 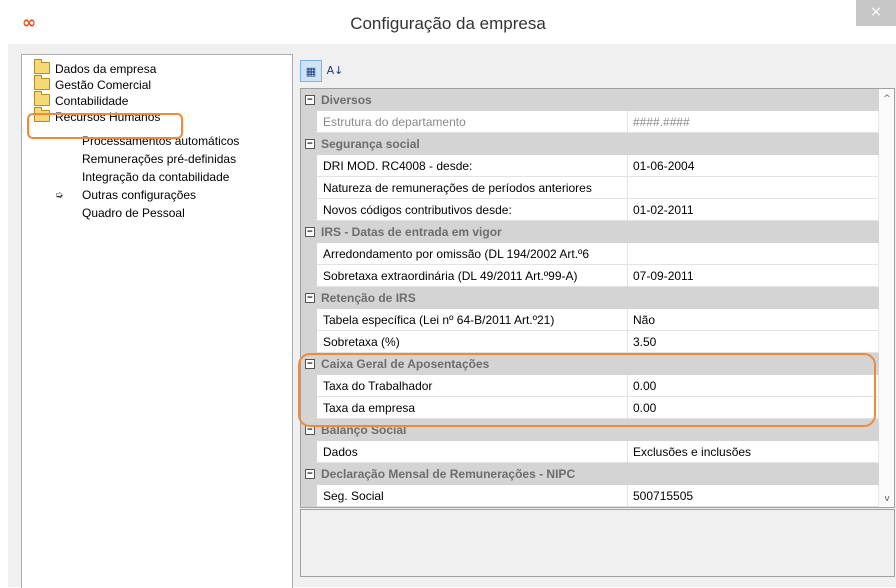 I want to click on window-title: Configuração da empresa, so click(x=448, y=23).